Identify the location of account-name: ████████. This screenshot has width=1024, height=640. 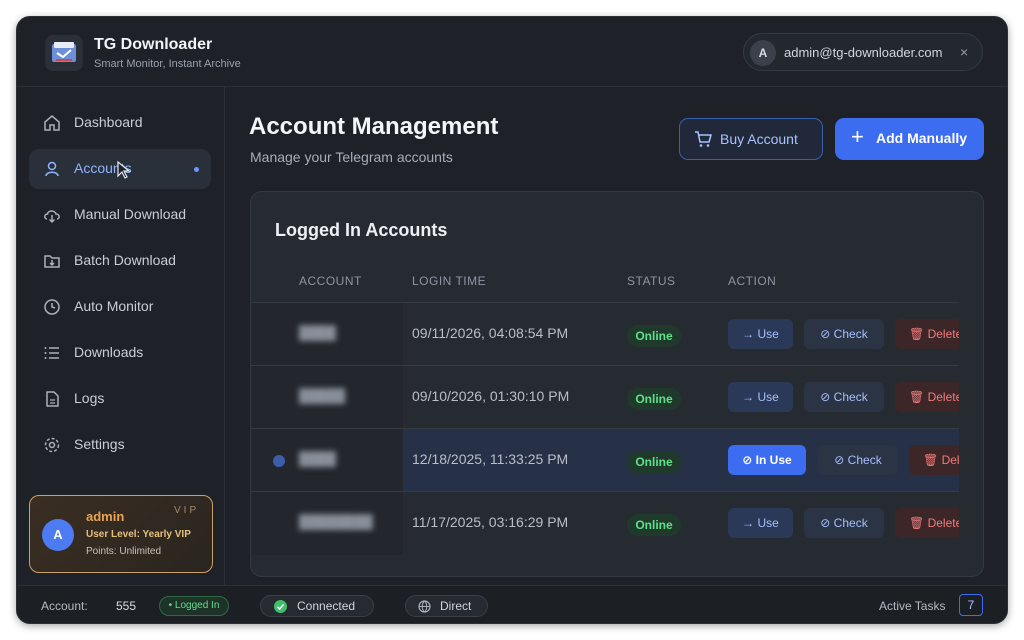
(336, 521).